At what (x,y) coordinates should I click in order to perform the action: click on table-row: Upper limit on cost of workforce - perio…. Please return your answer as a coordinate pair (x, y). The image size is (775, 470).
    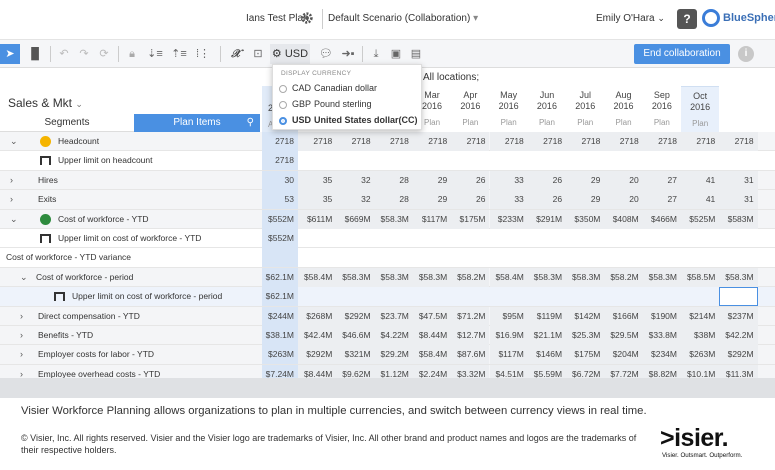
    Looking at the image, I should click on (387, 297).